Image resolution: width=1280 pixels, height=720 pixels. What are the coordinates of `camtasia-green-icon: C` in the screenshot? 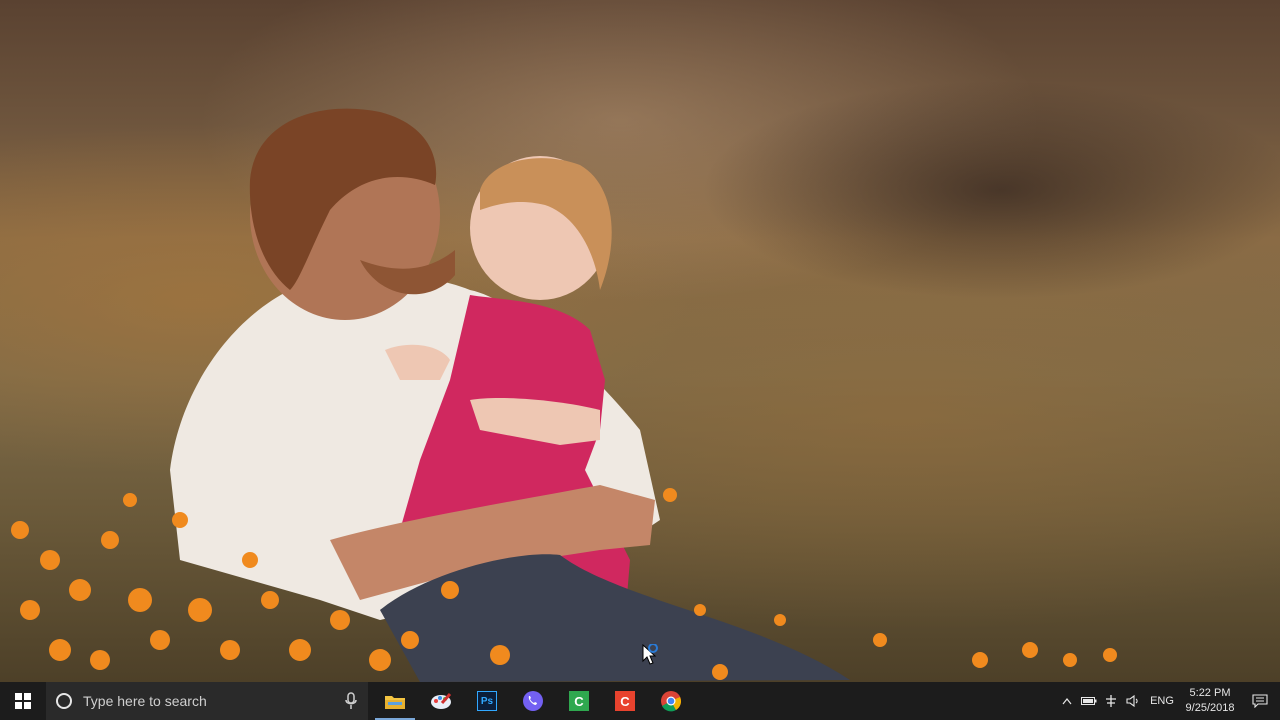 It's located at (579, 701).